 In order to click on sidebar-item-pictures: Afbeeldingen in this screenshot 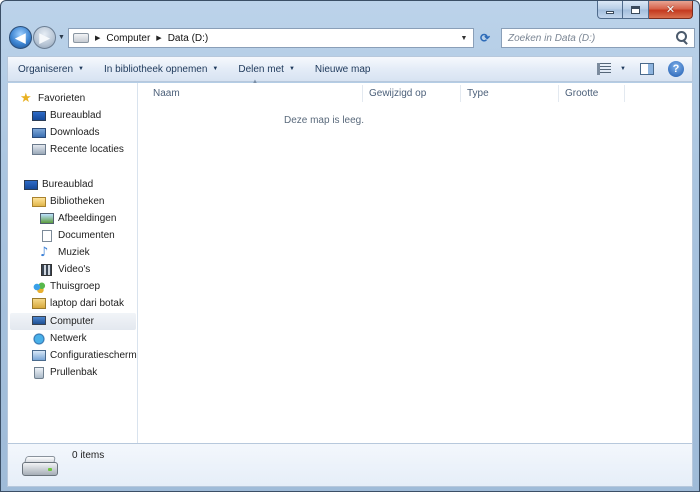, I will do `click(78, 218)`.